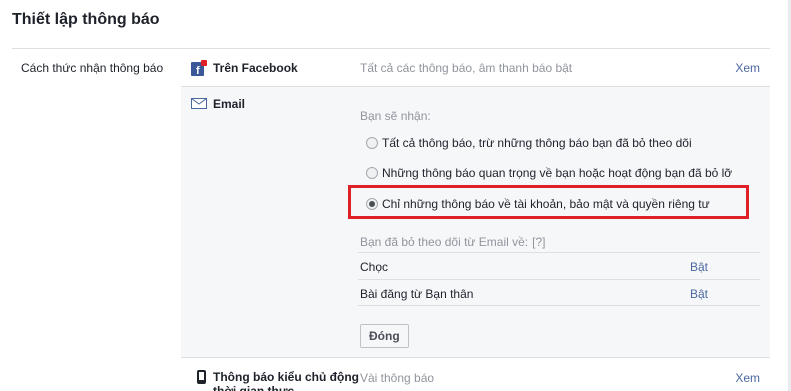 This screenshot has width=791, height=391. I want to click on svg-text: f, so click(198, 70).